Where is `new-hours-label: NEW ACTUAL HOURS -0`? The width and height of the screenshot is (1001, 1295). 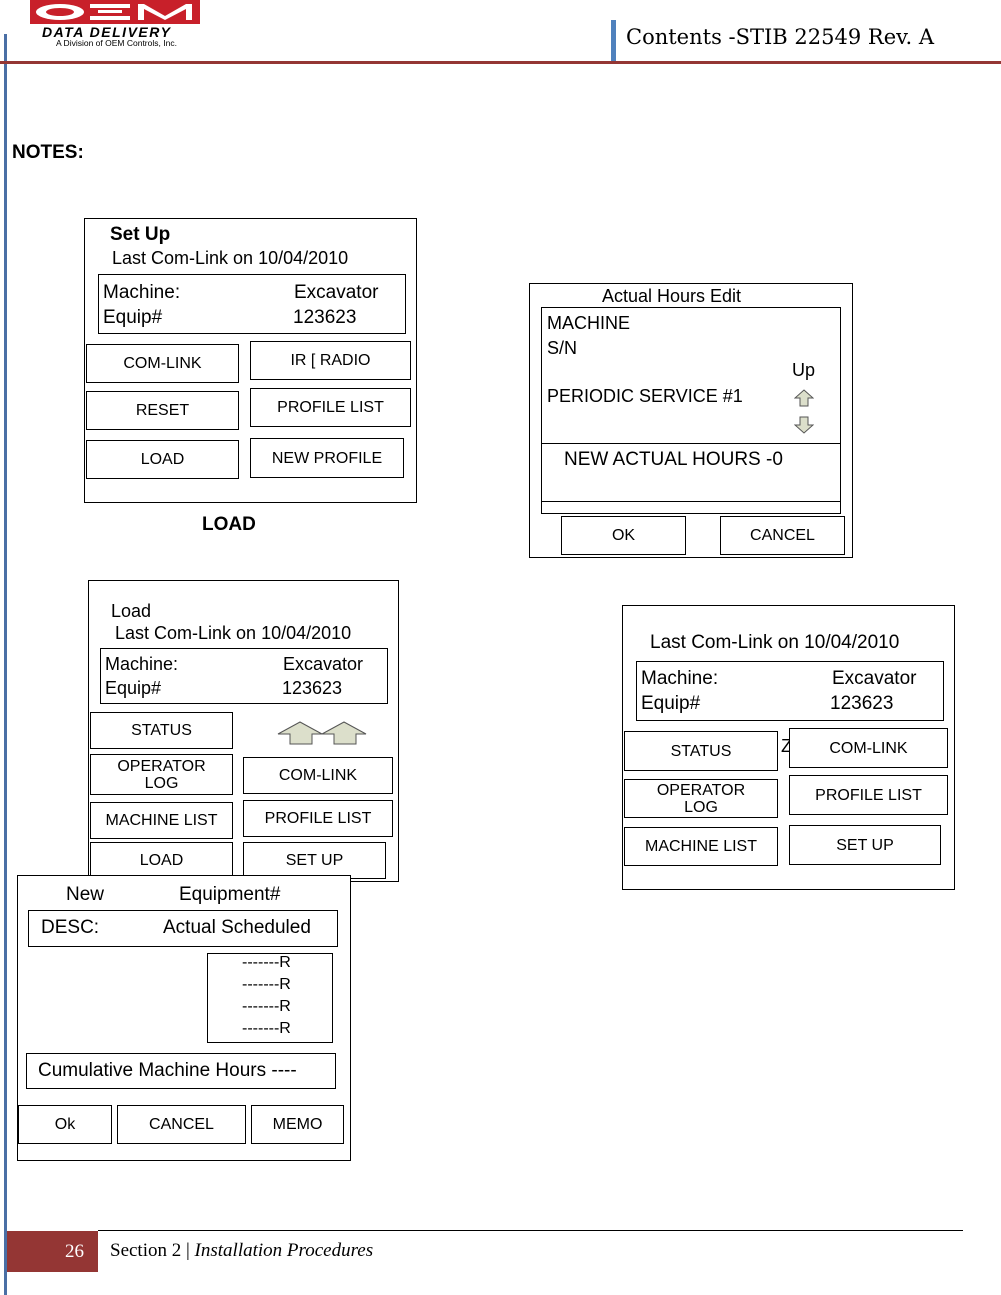
new-hours-label: NEW ACTUAL HOURS -0 is located at coordinates (673, 459).